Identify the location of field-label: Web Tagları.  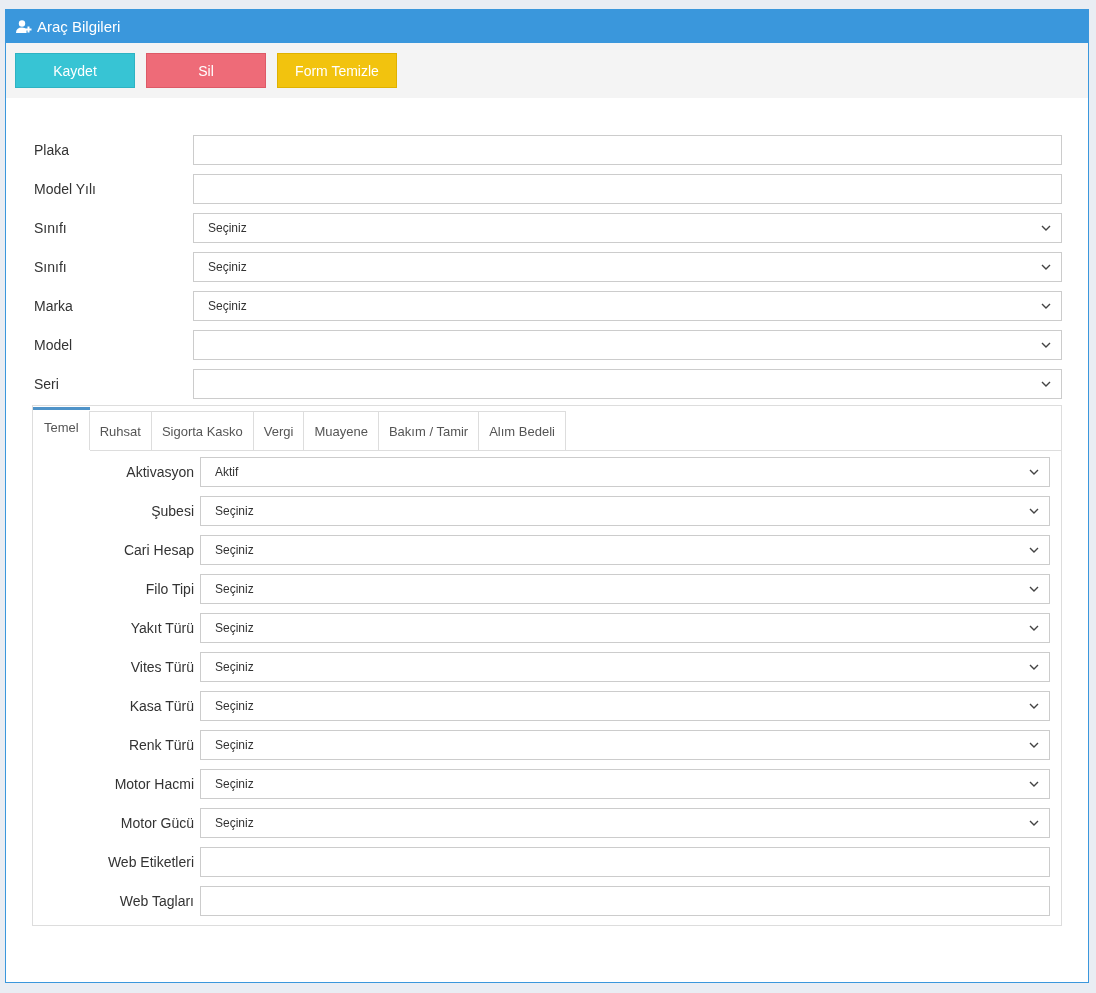
(156, 901).